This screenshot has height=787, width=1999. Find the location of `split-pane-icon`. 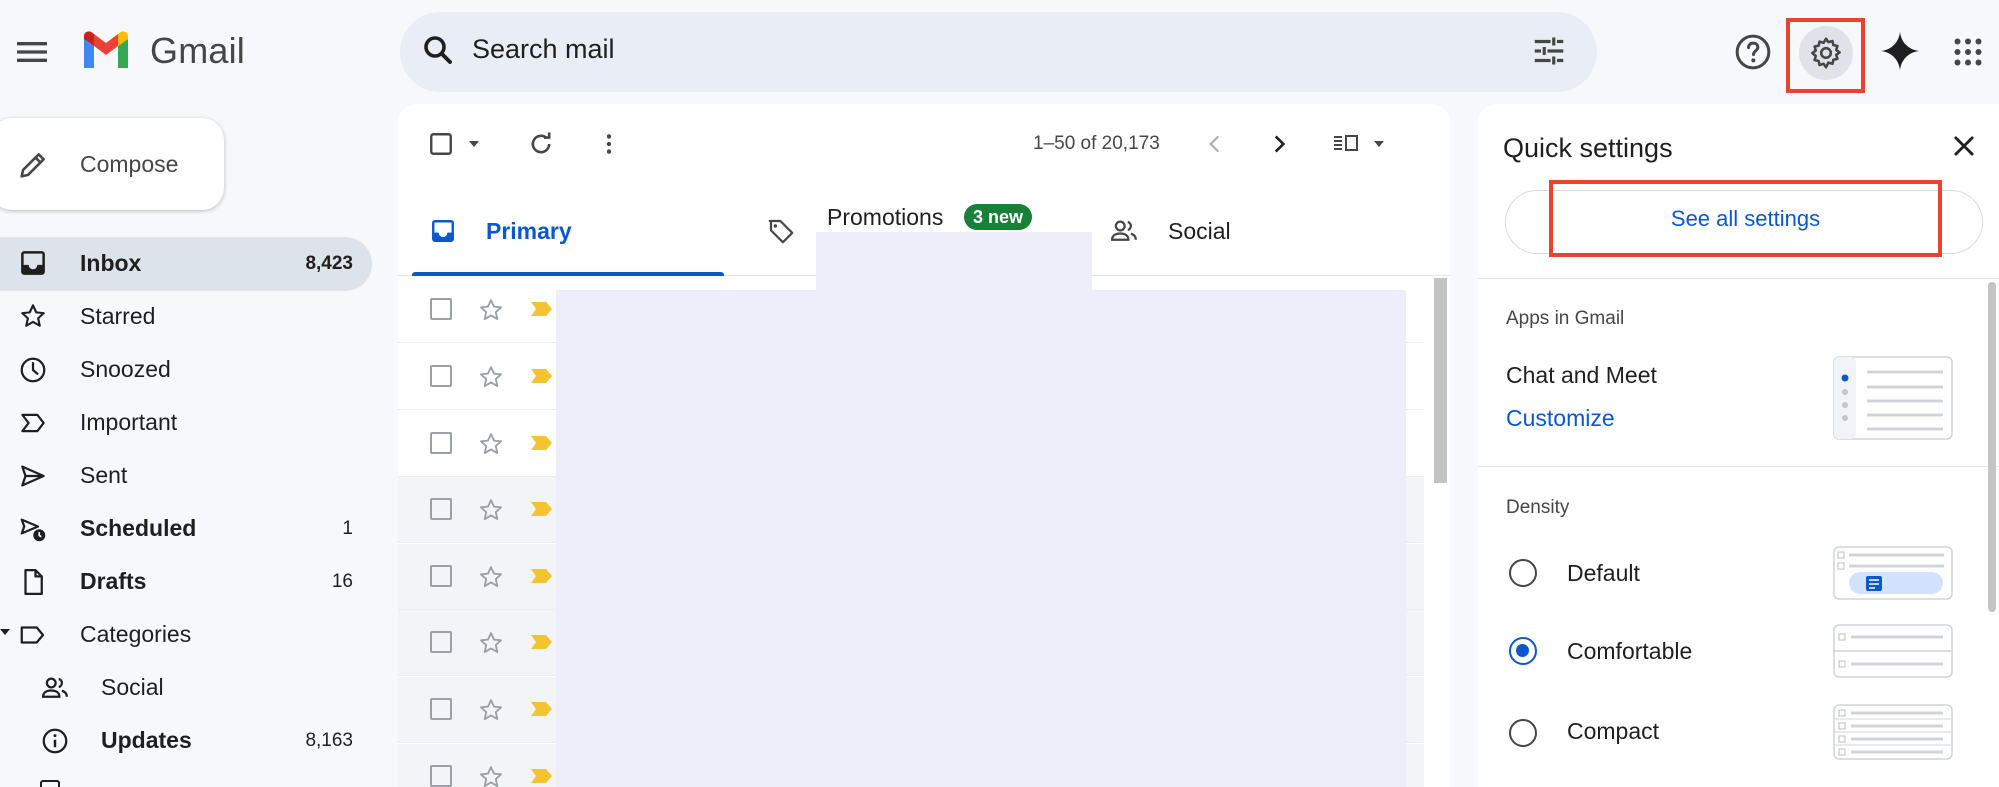

split-pane-icon is located at coordinates (1346, 144).